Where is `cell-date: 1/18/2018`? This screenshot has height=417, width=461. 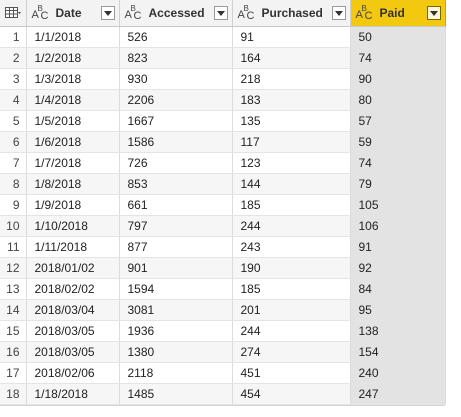 cell-date: 1/18/2018 is located at coordinates (73, 394).